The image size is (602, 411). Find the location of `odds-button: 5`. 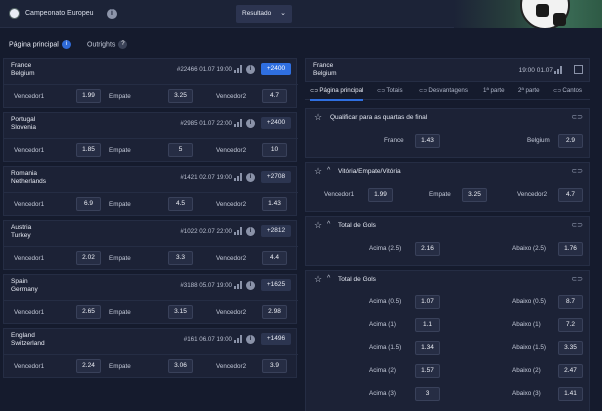

odds-button: 5 is located at coordinates (180, 150).